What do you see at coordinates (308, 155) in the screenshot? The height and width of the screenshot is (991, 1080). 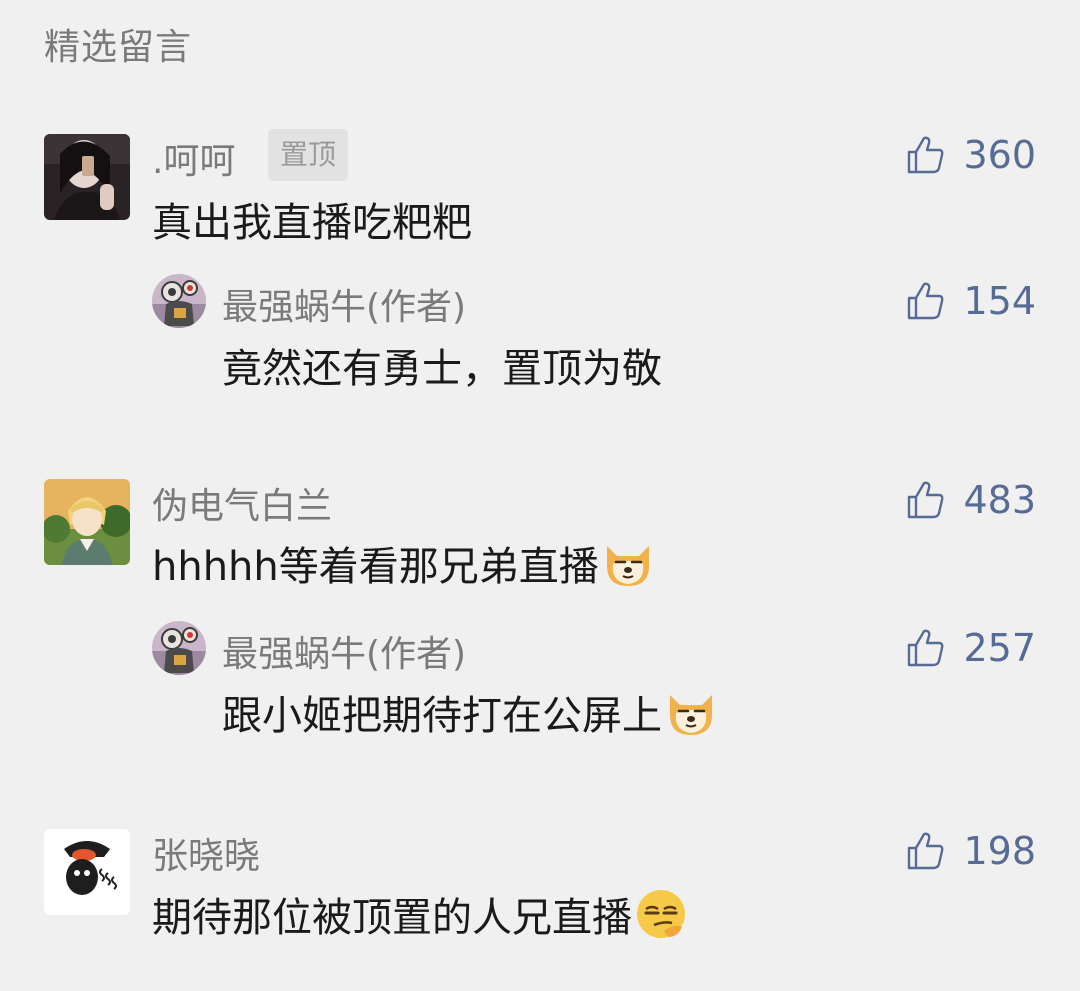 I see `pinned-badge: 置顶` at bounding box center [308, 155].